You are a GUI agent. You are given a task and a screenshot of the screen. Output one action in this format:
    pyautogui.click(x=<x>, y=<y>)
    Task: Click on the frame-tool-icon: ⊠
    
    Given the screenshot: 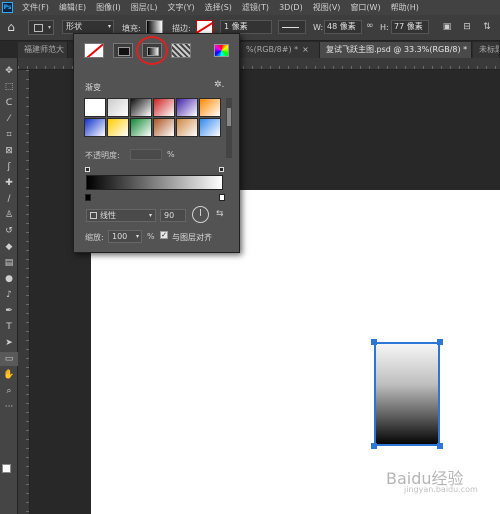 What is the action you would take?
    pyautogui.click(x=9, y=151)
    